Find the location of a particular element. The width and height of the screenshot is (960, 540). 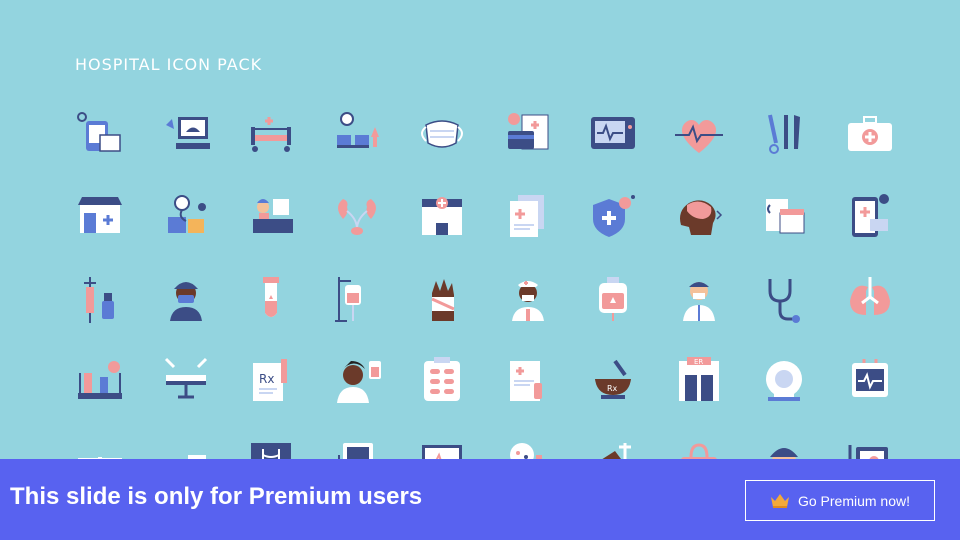

stethoscope-icon is located at coordinates (784, 301).